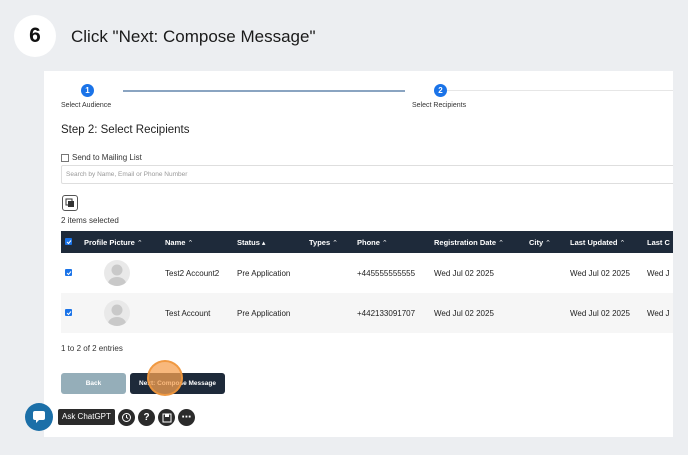 This screenshot has height=455, width=688. Describe the element at coordinates (391, 313) in the screenshot. I see `cell-phone: +442133091707` at that location.